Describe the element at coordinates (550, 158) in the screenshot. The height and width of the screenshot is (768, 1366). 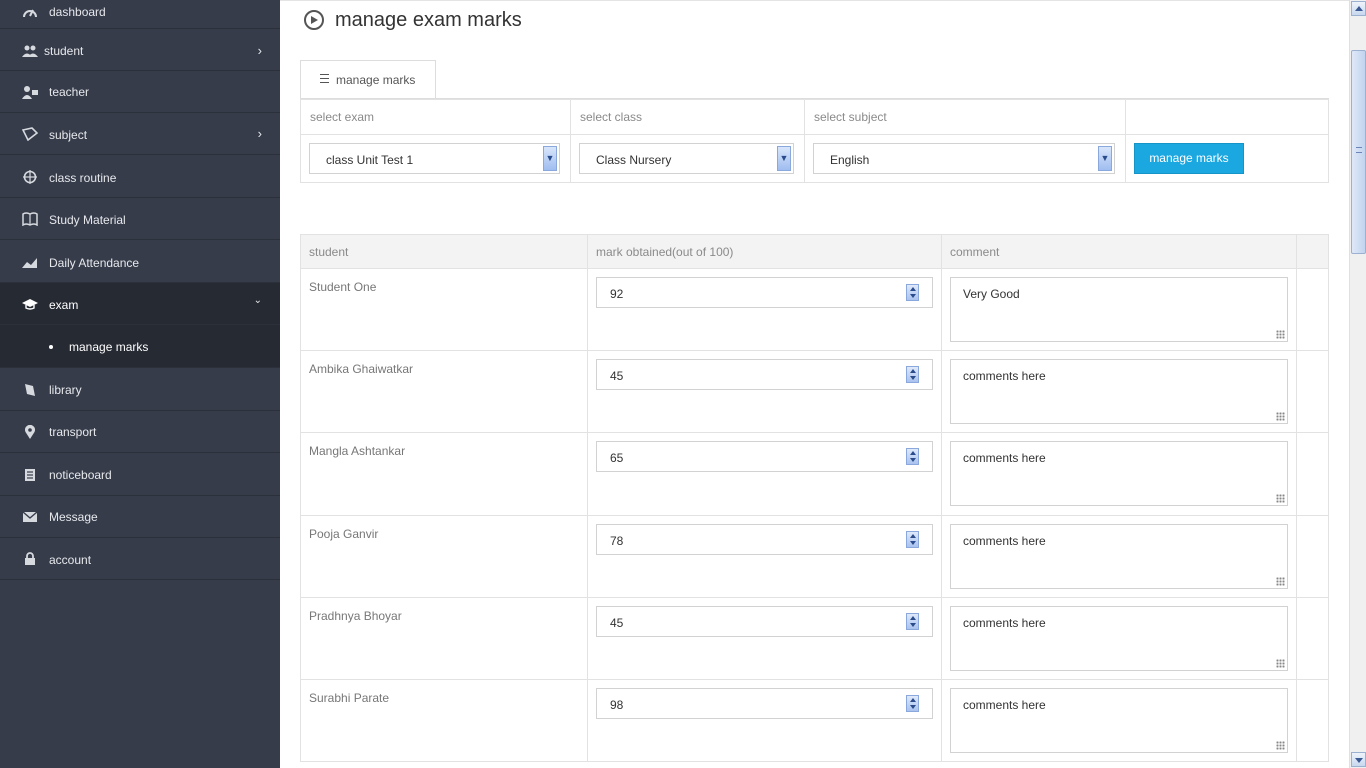
I see `chevron-down-icon: ▼` at that location.